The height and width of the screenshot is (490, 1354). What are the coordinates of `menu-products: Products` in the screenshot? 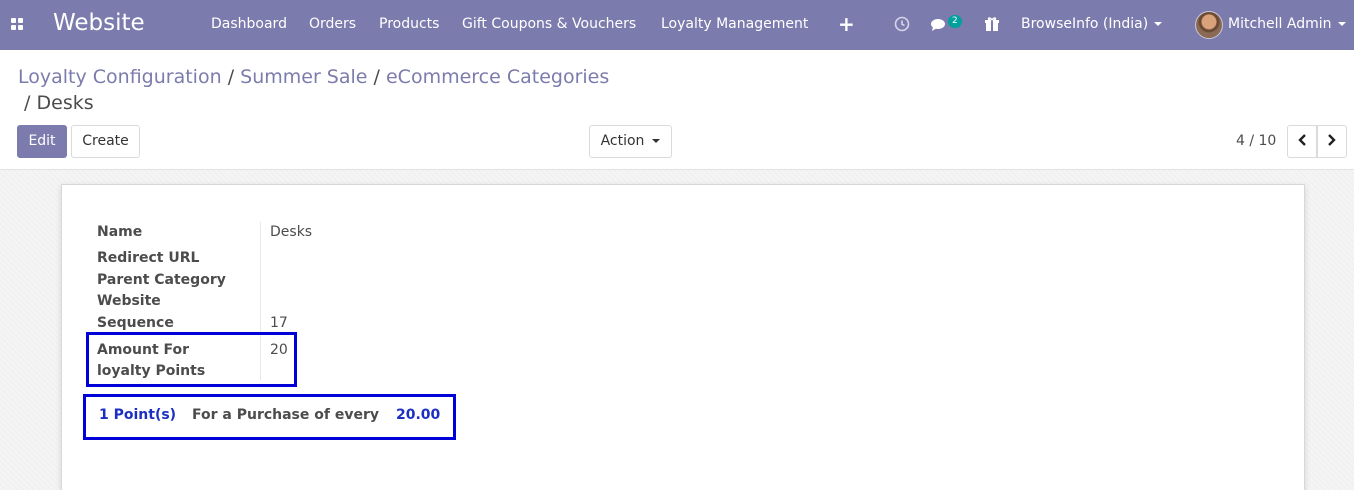 It's located at (409, 24).